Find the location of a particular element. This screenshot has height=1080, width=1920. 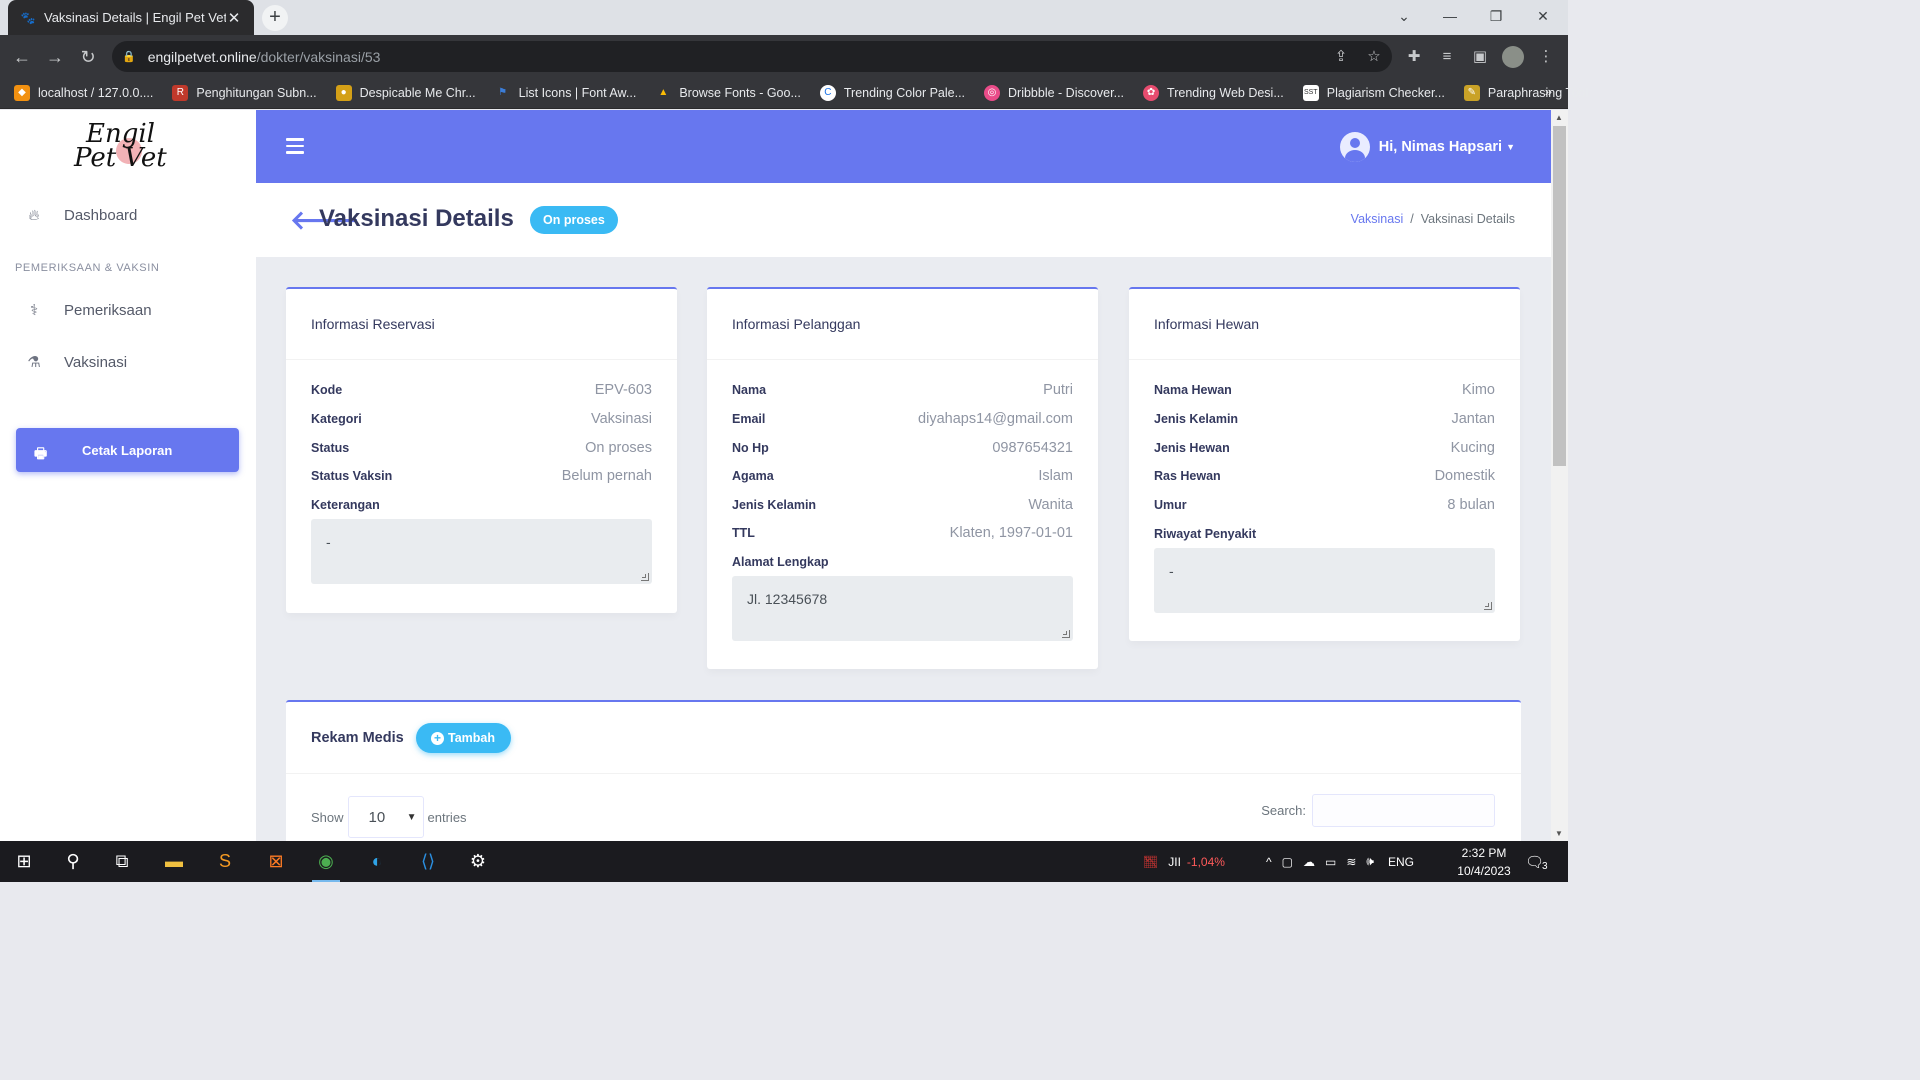

breadcrumb-current: Vaksinasi Details is located at coordinates (1467, 219).